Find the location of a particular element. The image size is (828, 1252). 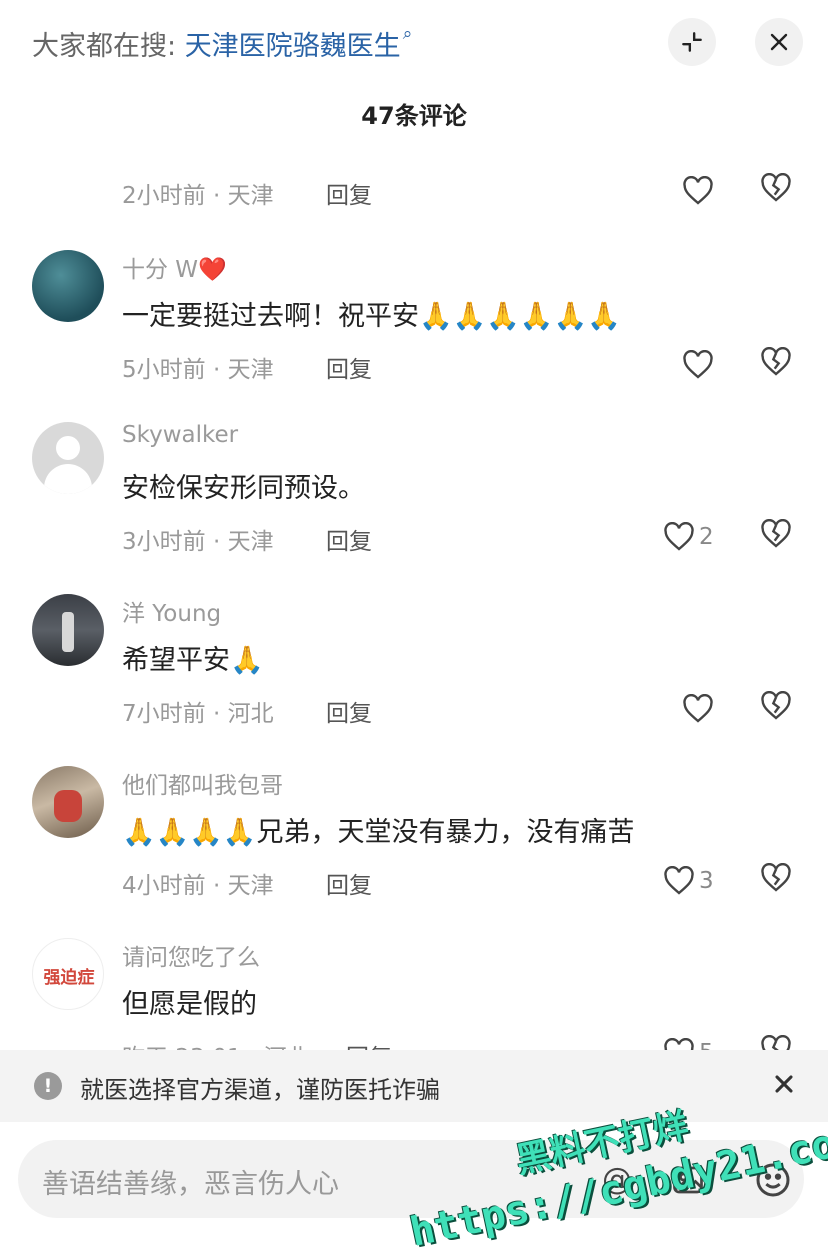

collapse-button is located at coordinates (692, 42).